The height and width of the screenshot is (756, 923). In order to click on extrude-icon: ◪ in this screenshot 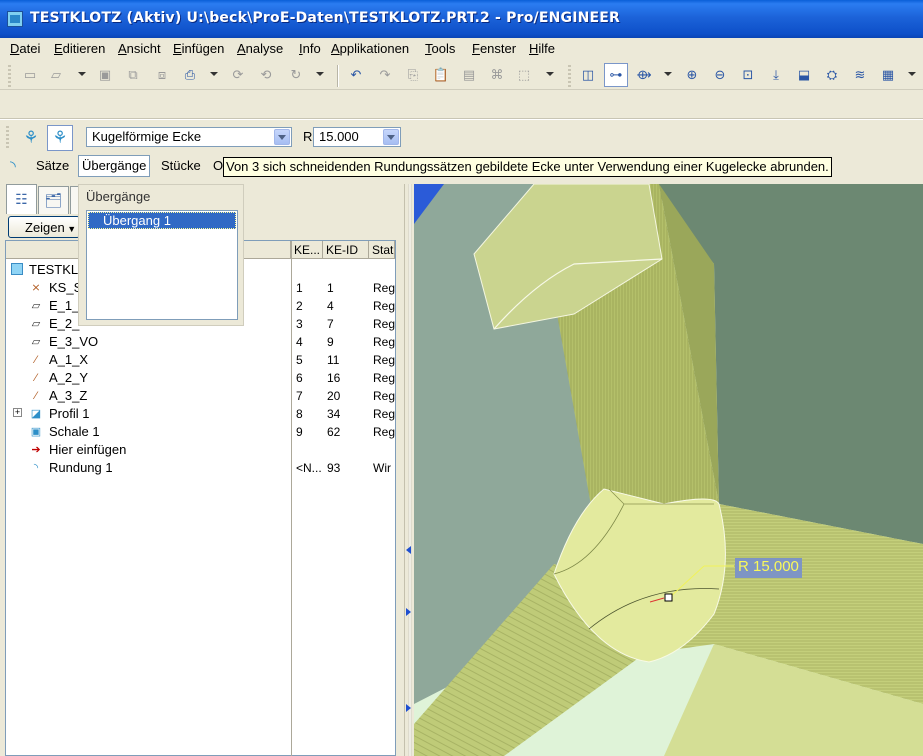, I will do `click(36, 414)`.